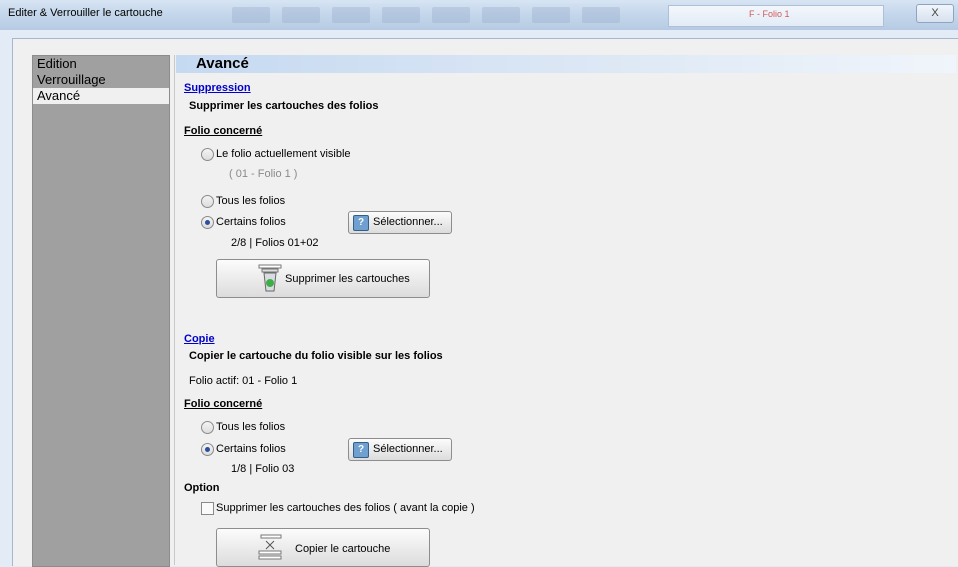 This screenshot has height=567, width=958. I want to click on copy-cartouche-icon, so click(270, 547).